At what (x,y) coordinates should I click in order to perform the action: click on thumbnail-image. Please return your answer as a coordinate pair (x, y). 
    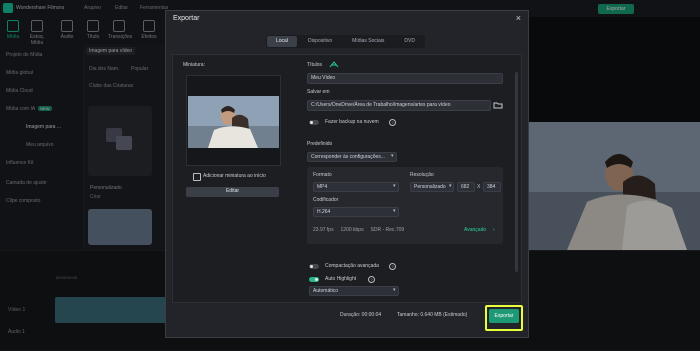
    Looking at the image, I should click on (233, 122).